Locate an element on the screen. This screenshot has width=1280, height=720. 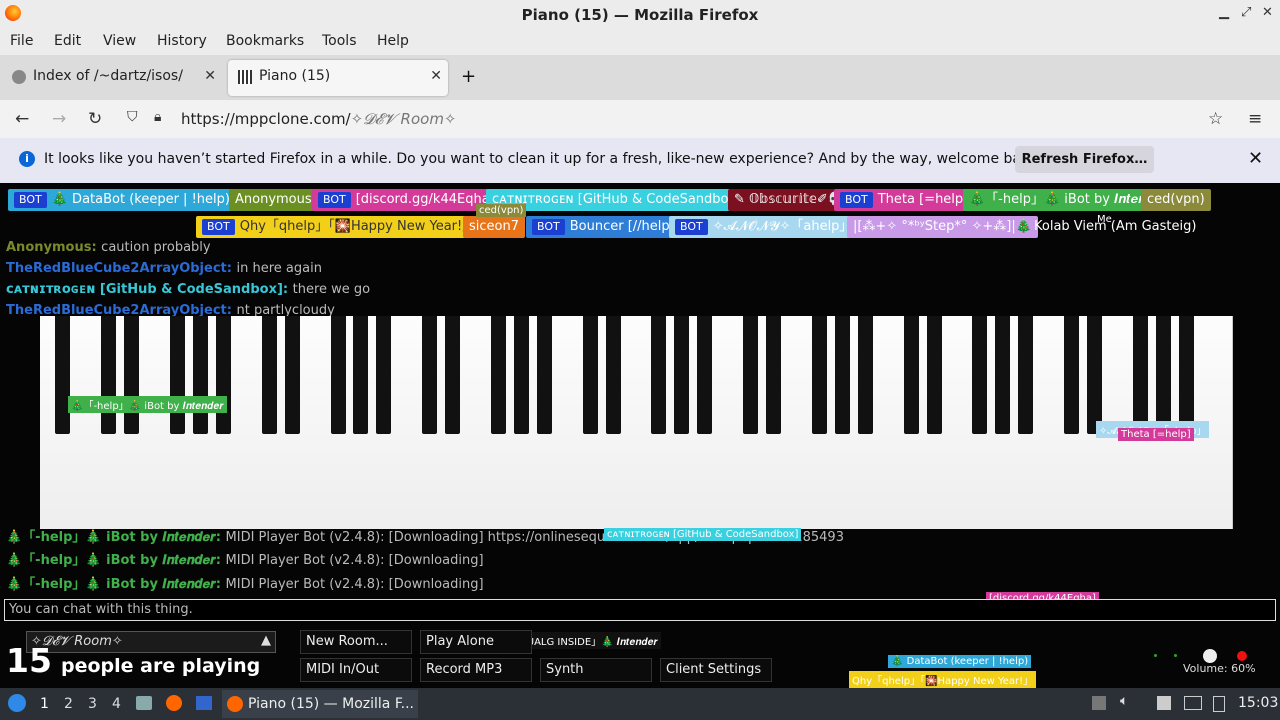
player-tag: Kolab Viem (Am Gasteig) is located at coordinates (1115, 227).